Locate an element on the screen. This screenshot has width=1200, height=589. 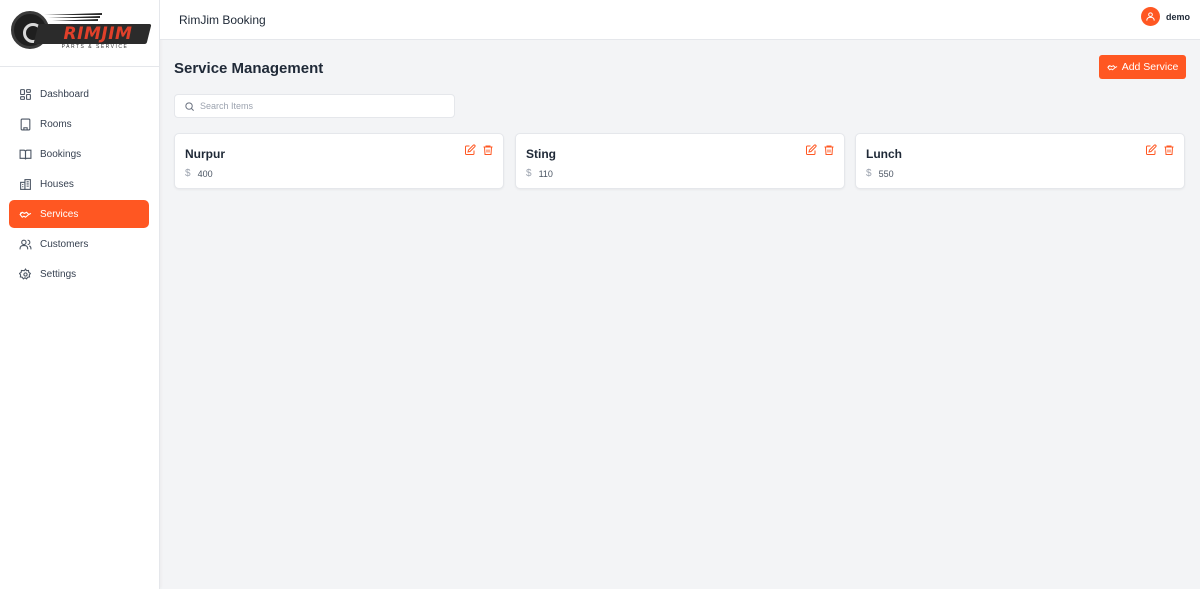
price-value: 550 is located at coordinates (886, 173).